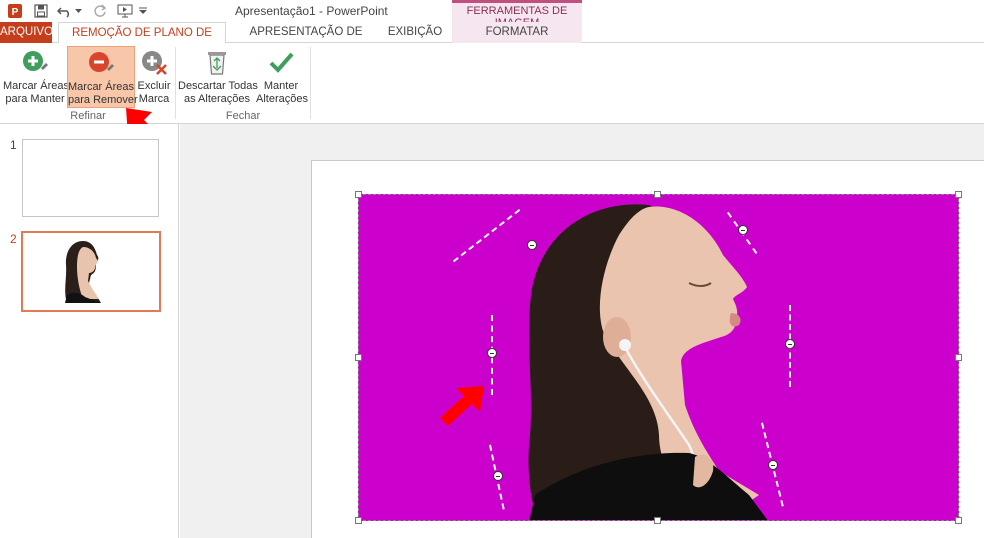 The image size is (984, 538). I want to click on slide-number: 2, so click(13, 239).